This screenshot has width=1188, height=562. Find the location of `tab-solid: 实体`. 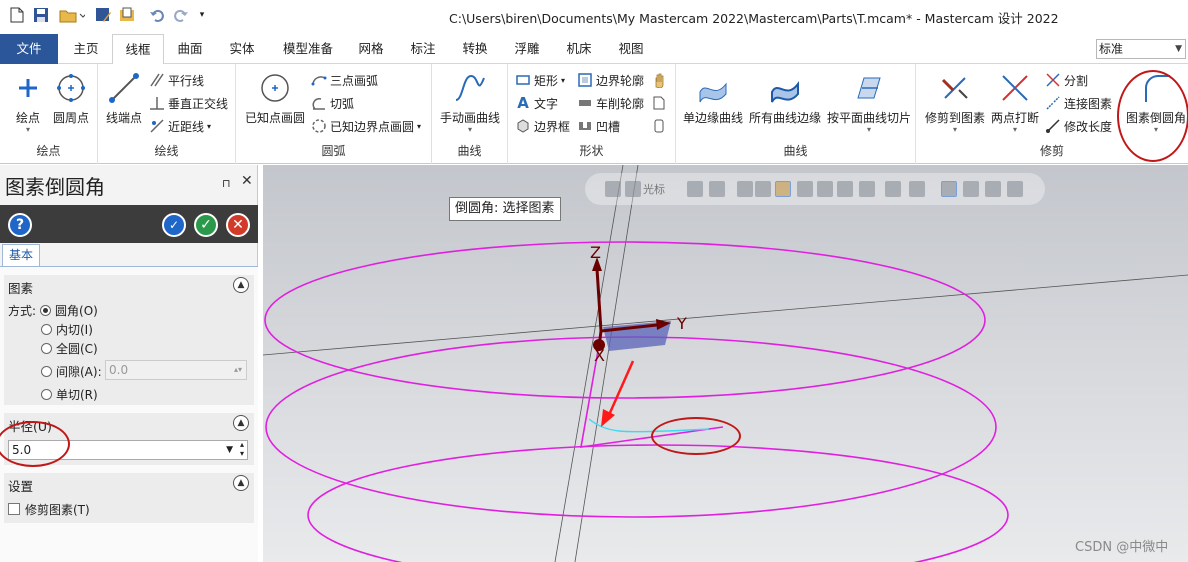

tab-solid: 实体 is located at coordinates (242, 49).